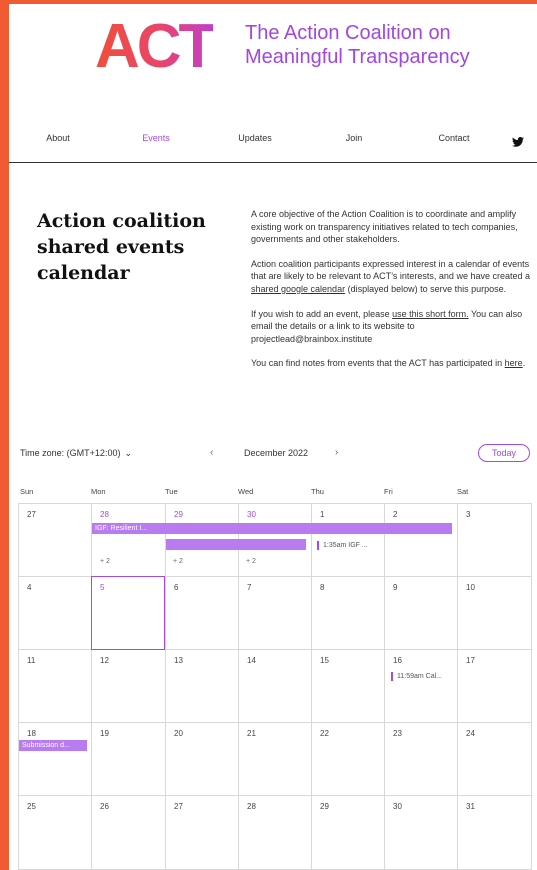 The image size is (537, 870). What do you see at coordinates (178, 660) in the screenshot?
I see `day-number: 13` at bounding box center [178, 660].